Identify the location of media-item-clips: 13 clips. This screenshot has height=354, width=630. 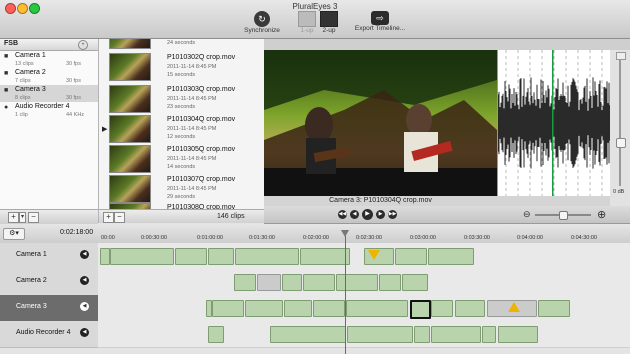
(24, 64).